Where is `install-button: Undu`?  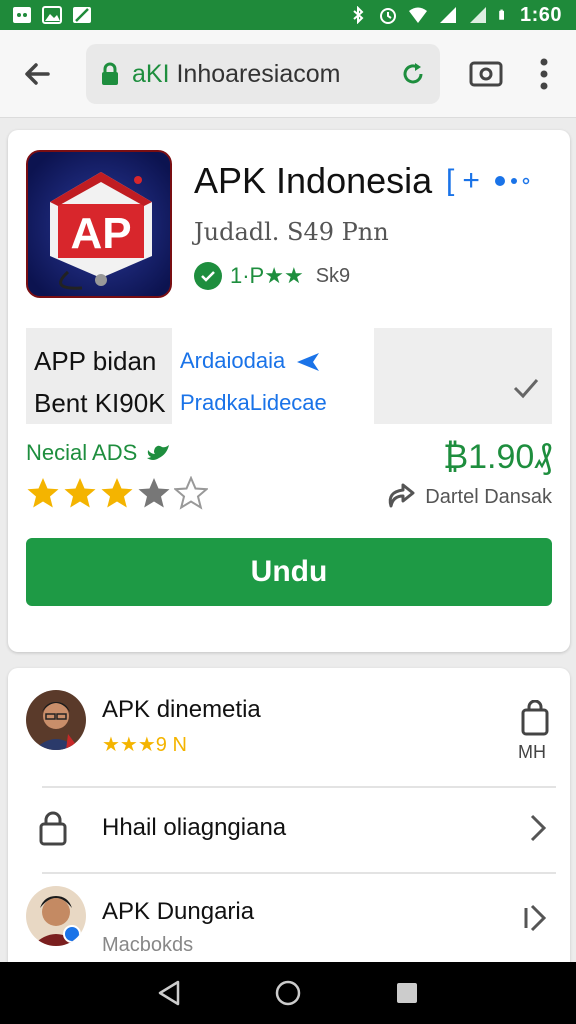 install-button: Undu is located at coordinates (289, 572).